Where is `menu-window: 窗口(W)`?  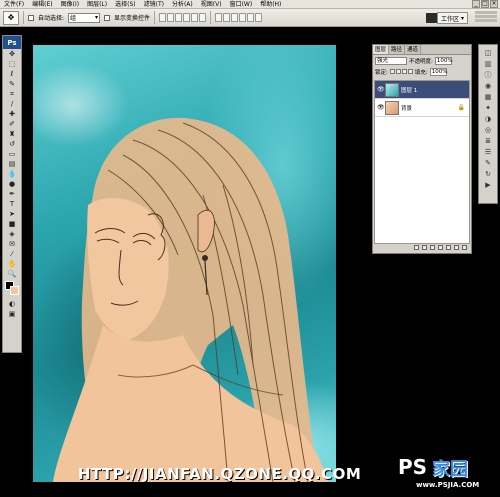
menu-window: 窗口(W) is located at coordinates (241, 4).